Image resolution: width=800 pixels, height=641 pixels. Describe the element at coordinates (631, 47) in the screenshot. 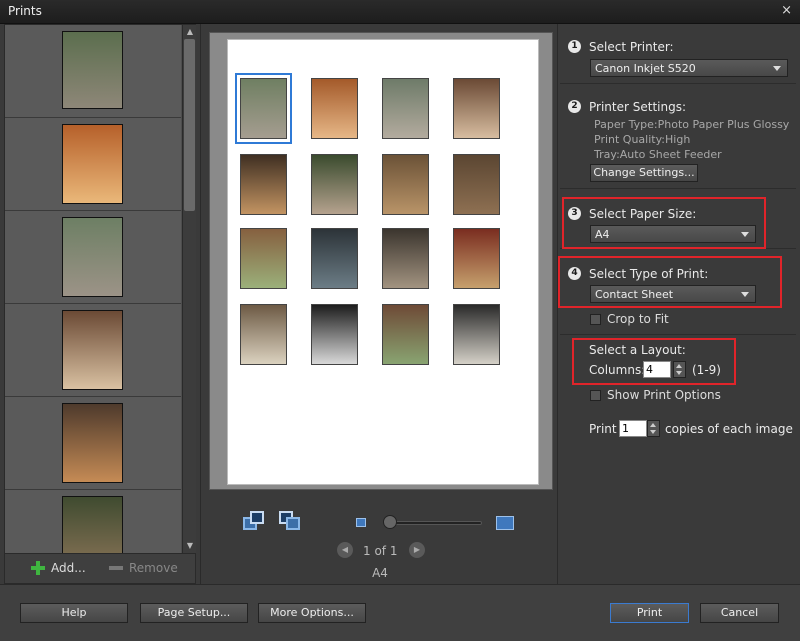

I see `select-printer-label: Select Printer:` at that location.